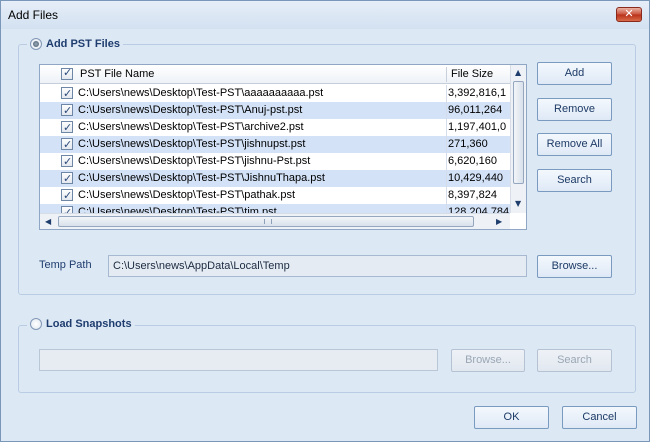 The height and width of the screenshot is (442, 650). Describe the element at coordinates (477, 127) in the screenshot. I see `file-size-cell: 1,197,401,0` at that location.